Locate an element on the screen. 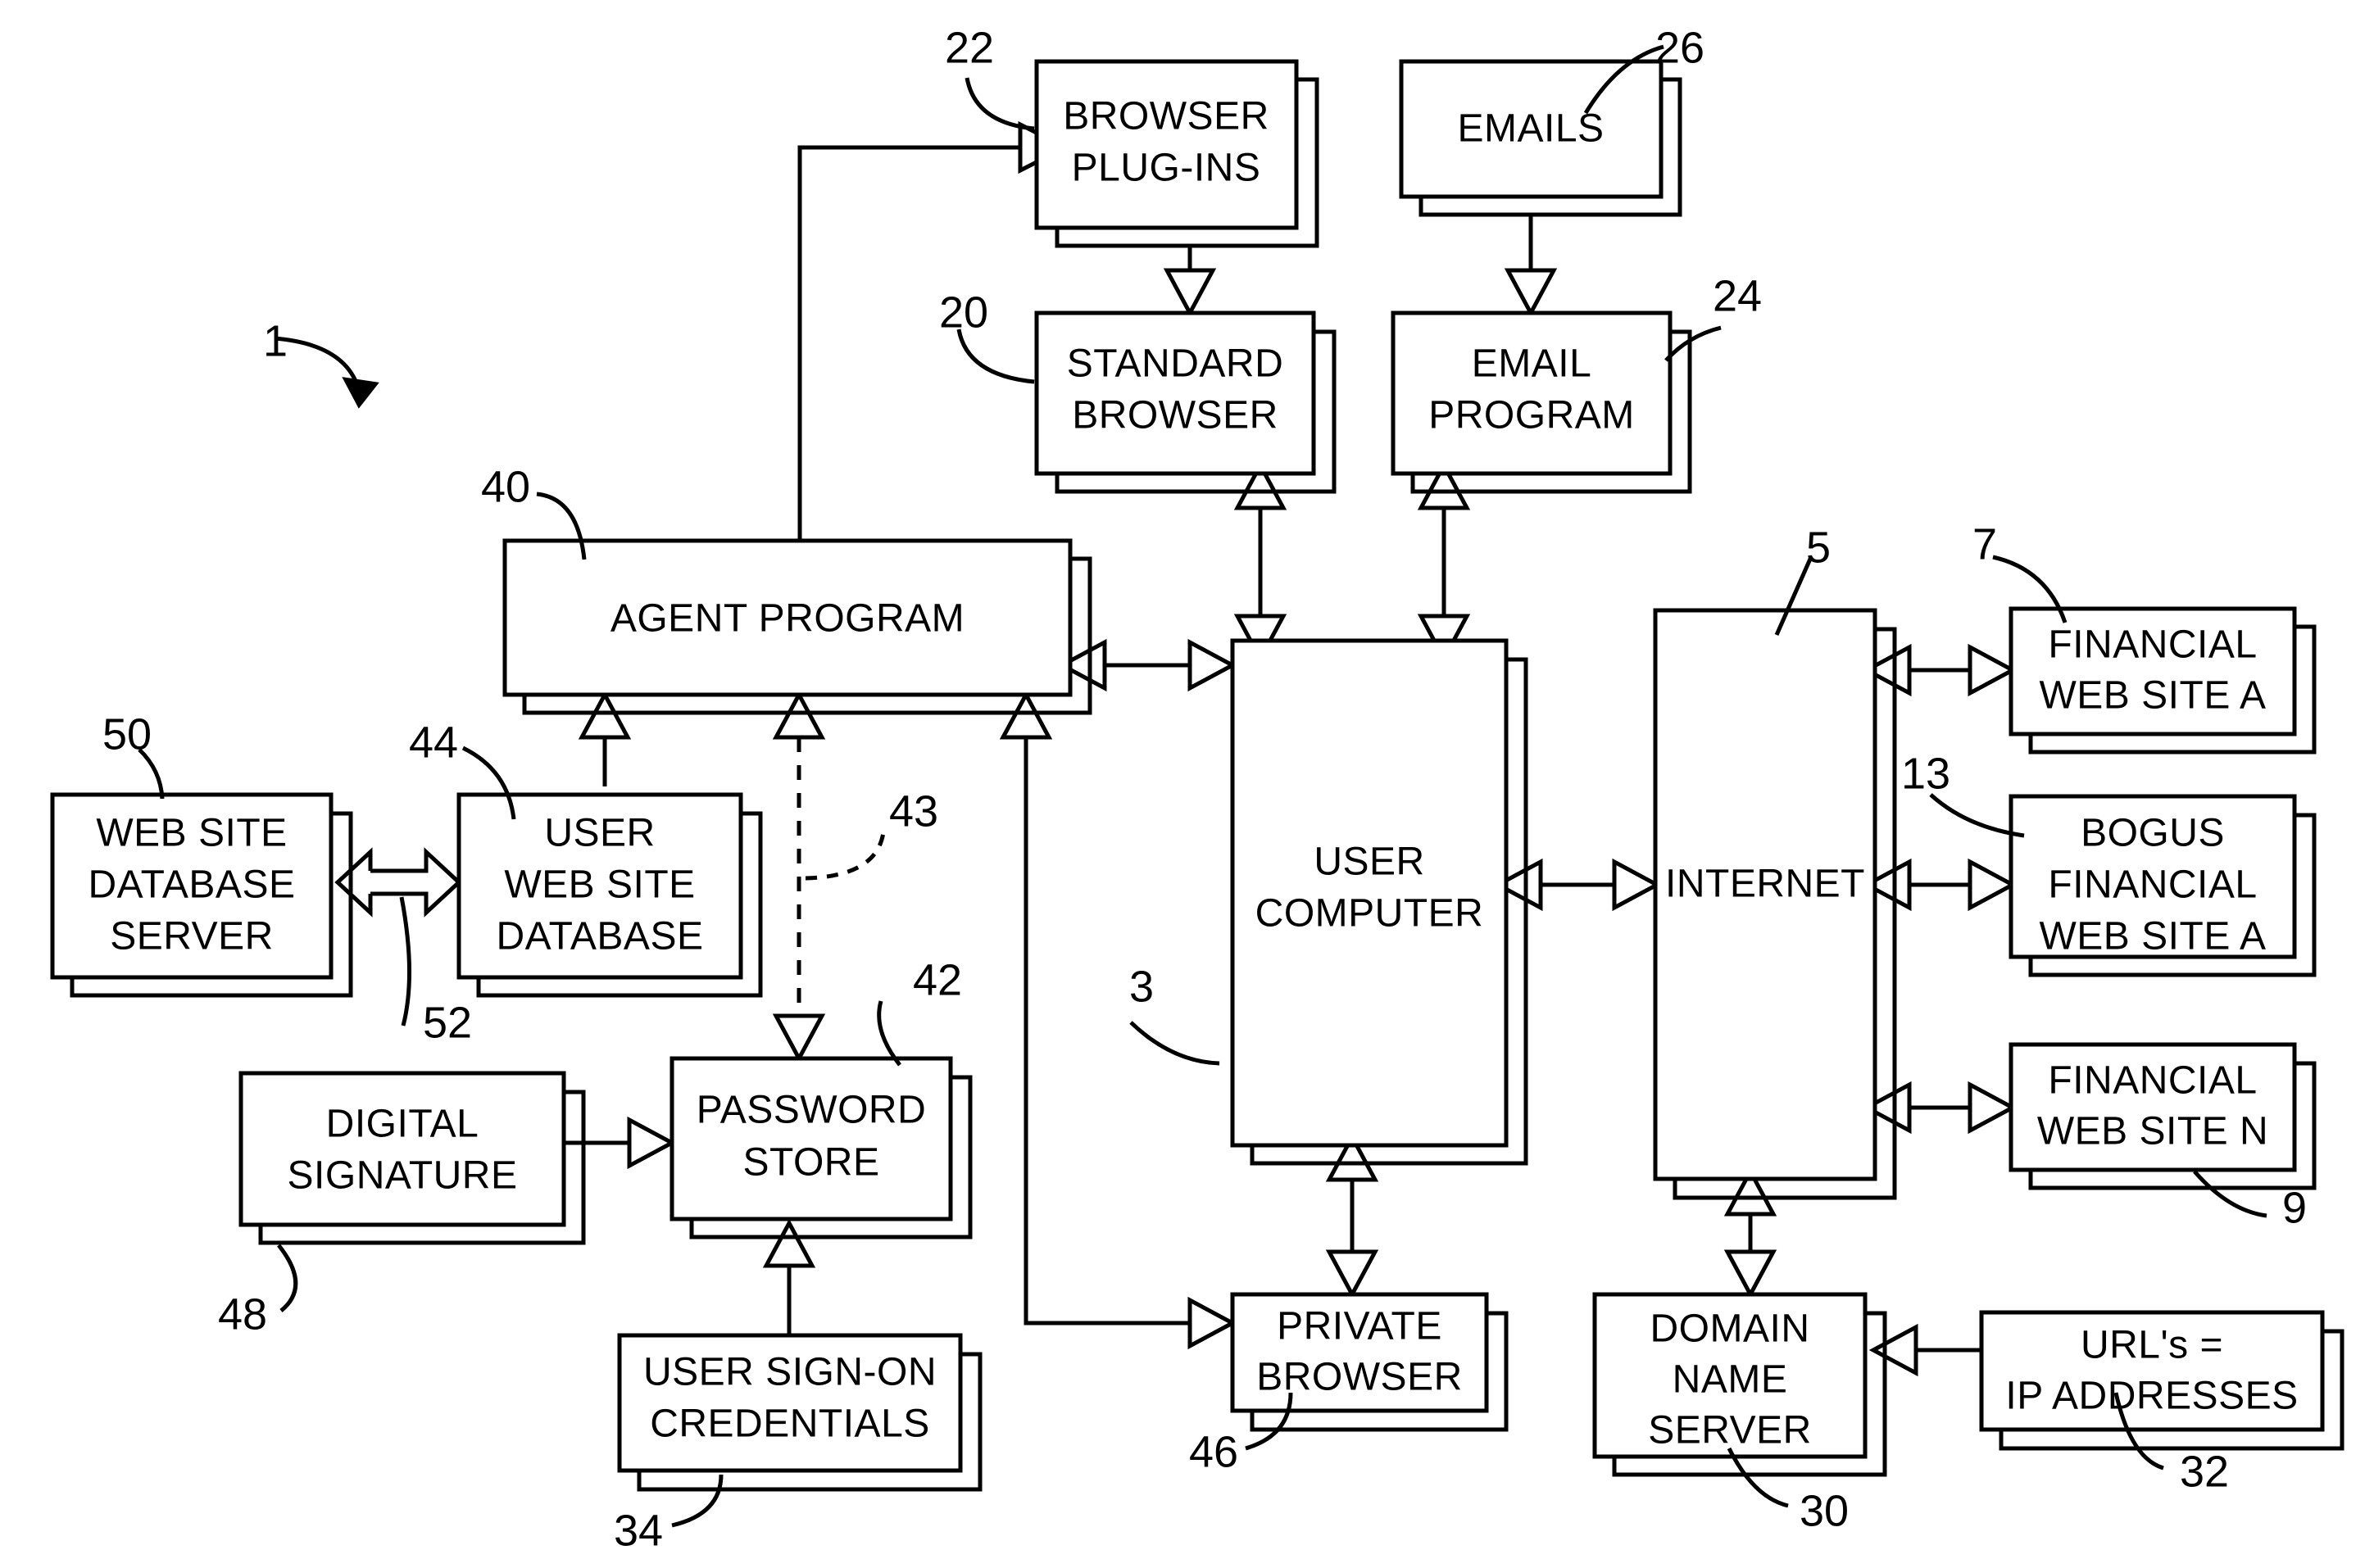  urls-label-line1: URL's = is located at coordinates (2152, 1345).